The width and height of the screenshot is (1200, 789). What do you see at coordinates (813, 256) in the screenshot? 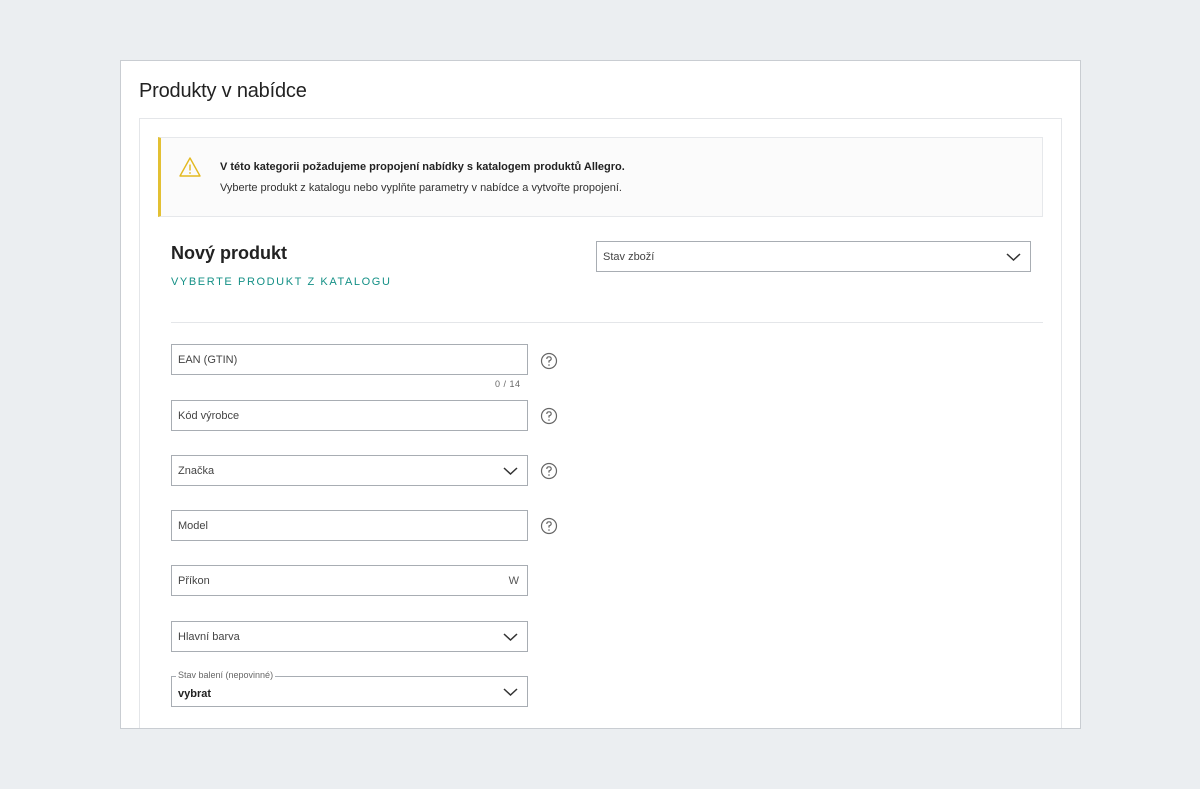
I see `condition-select: Stav zboží` at bounding box center [813, 256].